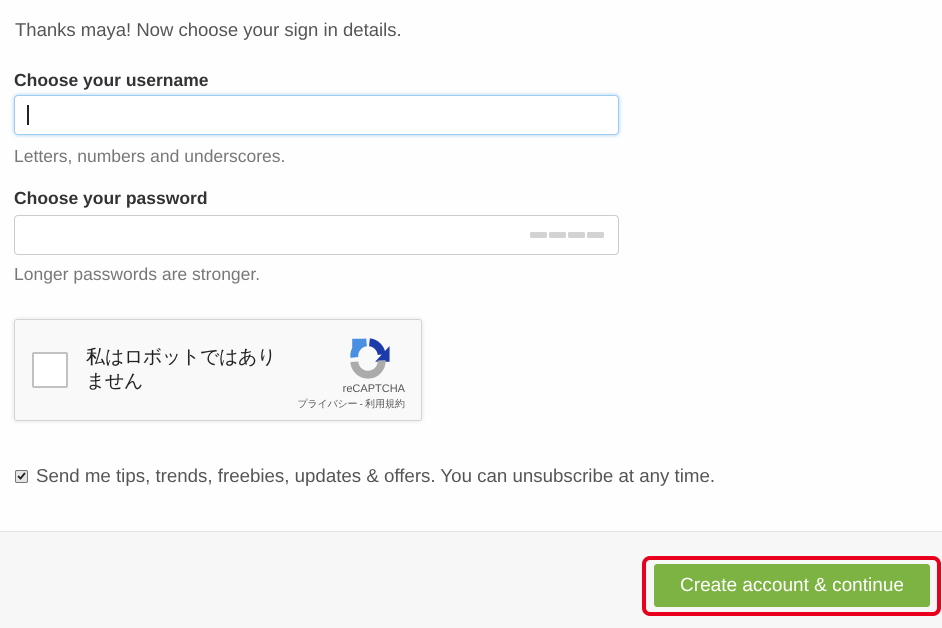 This screenshot has height=628, width=942. Describe the element at coordinates (181, 370) in the screenshot. I see `captcha-label: 私はロボットではありません` at that location.